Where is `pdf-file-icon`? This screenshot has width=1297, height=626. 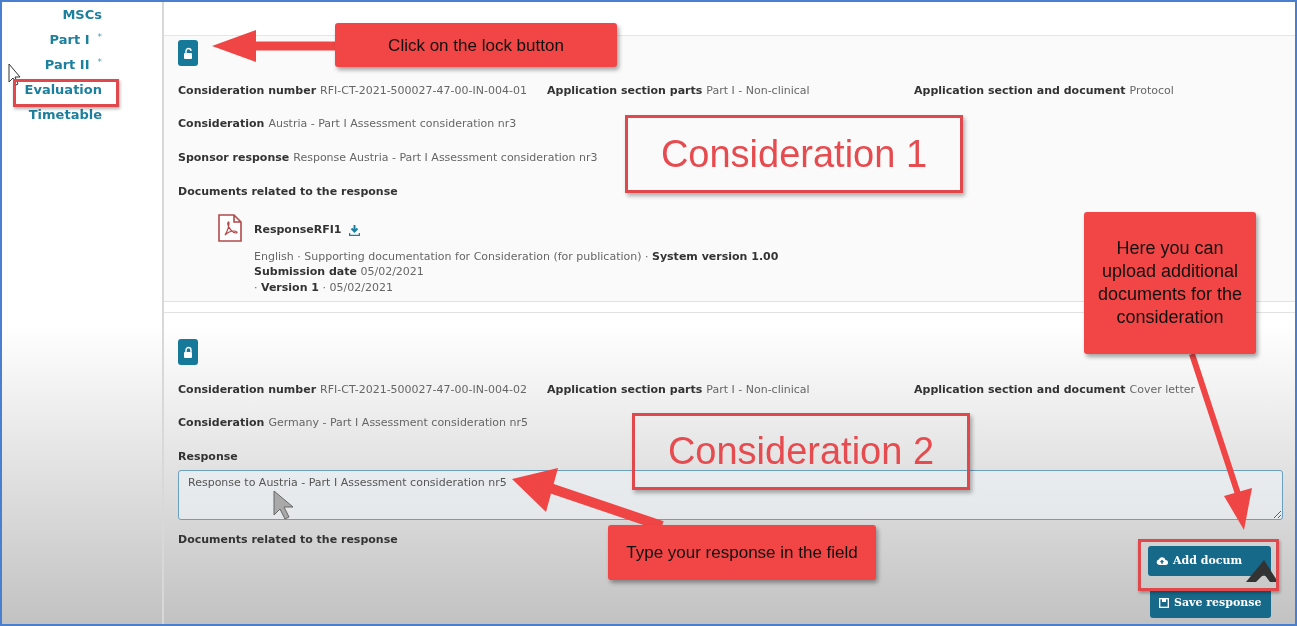 pdf-file-icon is located at coordinates (230, 228).